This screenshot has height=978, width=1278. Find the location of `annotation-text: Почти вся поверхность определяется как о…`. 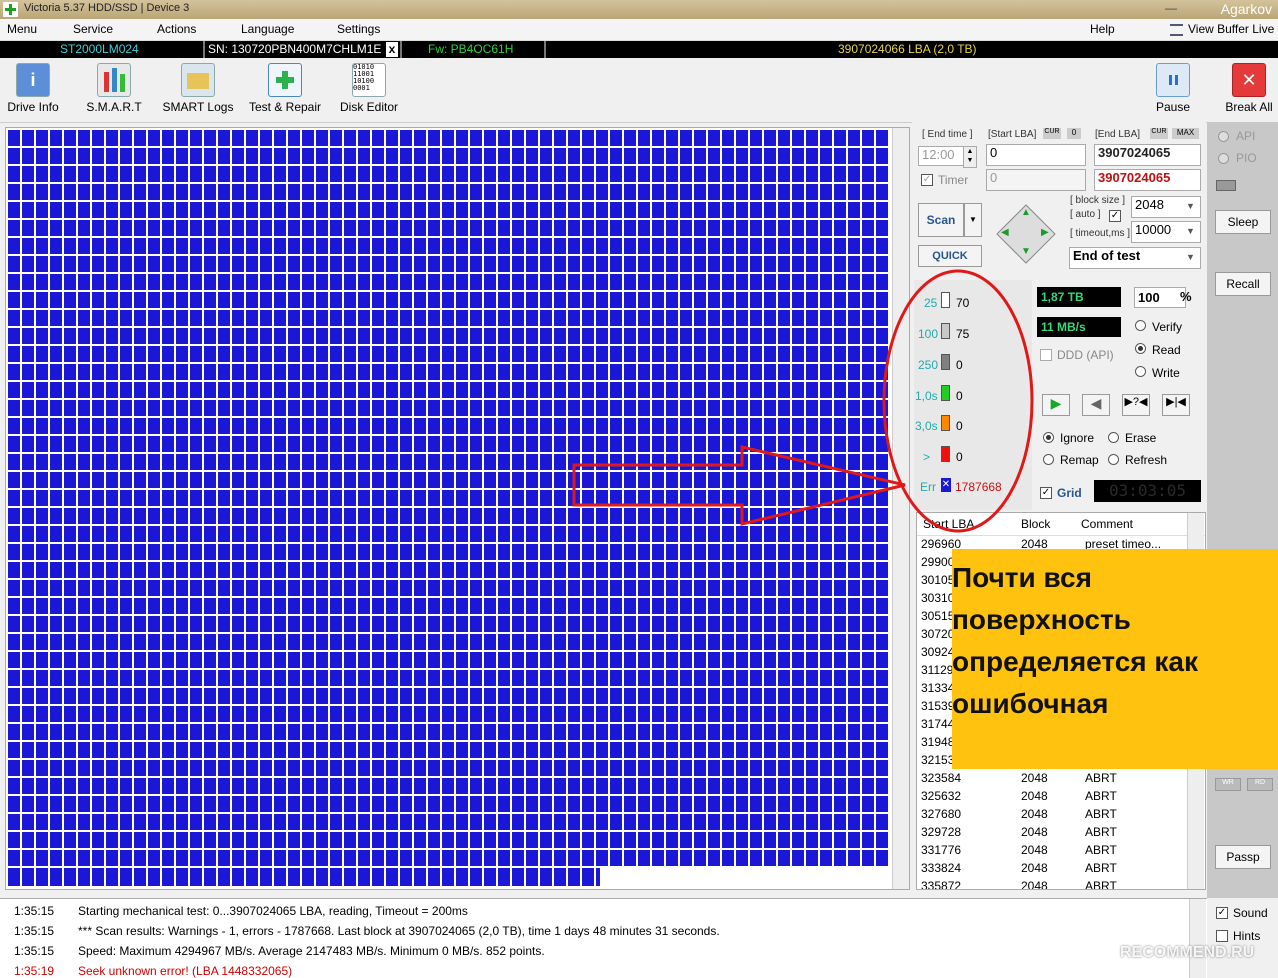

annotation-text: Почти вся поверхность определяется как о… is located at coordinates (1075, 640).